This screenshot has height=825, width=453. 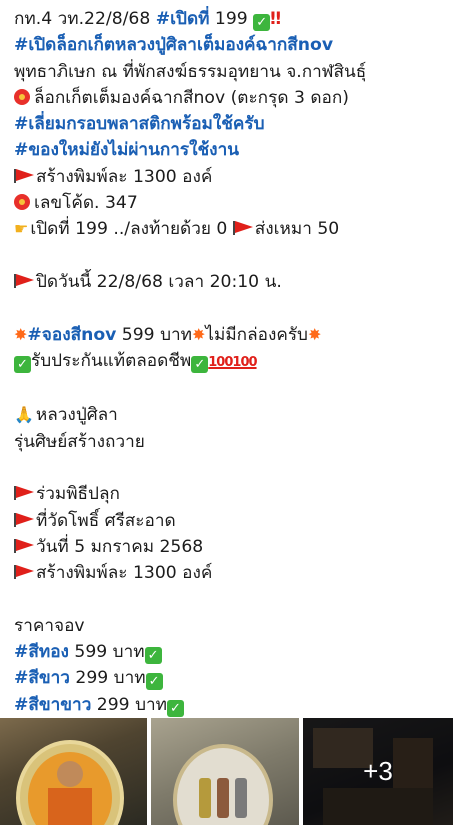 I want to click on hashtag-link: #สีขาขาว, so click(x=52, y=705).